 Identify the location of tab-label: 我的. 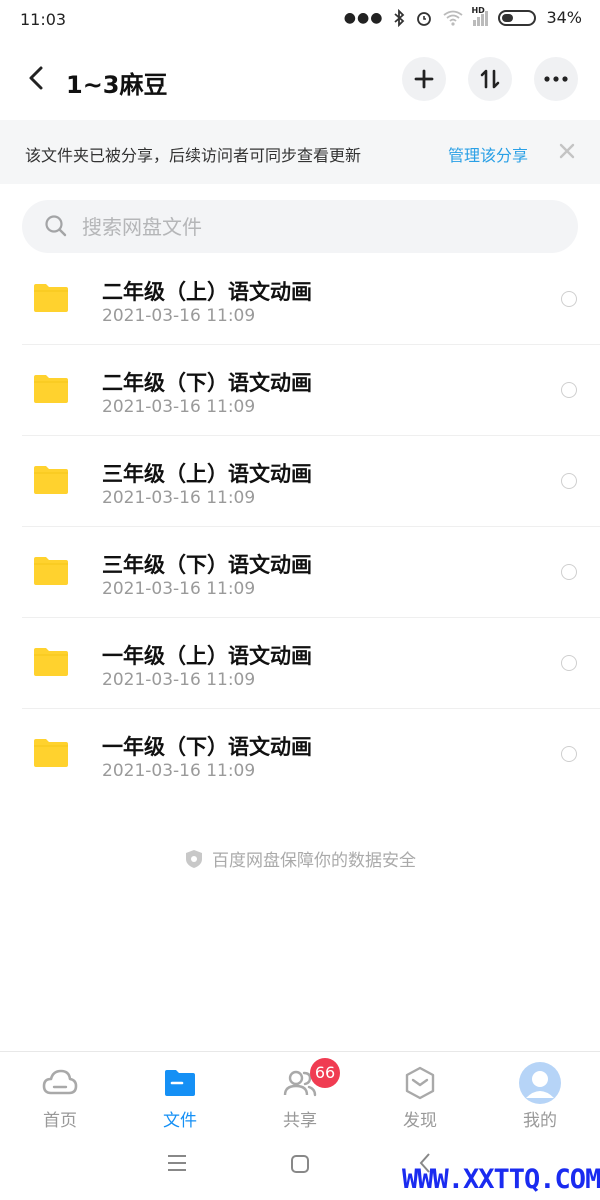
(540, 1121).